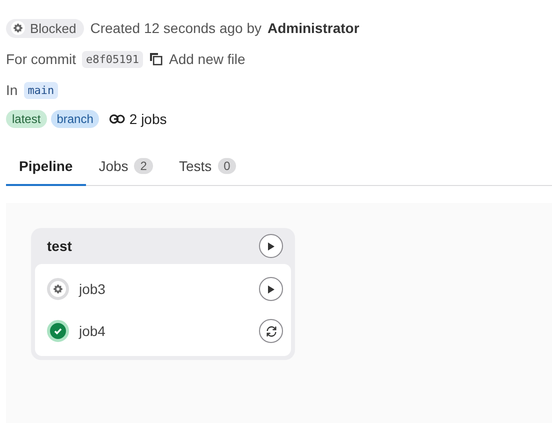  Describe the element at coordinates (164, 289) in the screenshot. I see `job-name: job3` at that location.